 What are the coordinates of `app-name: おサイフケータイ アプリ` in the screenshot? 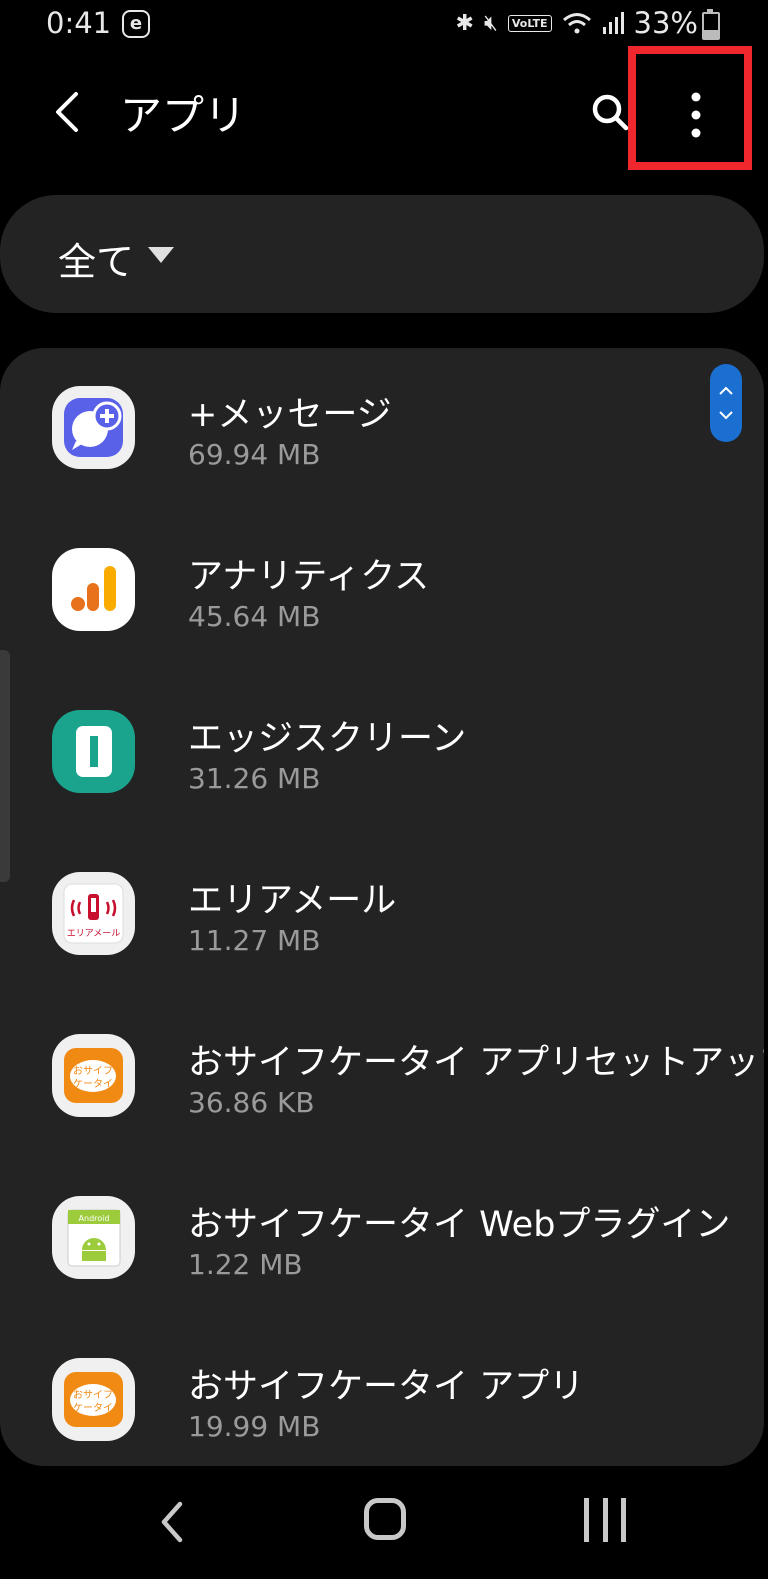 It's located at (386, 1387).